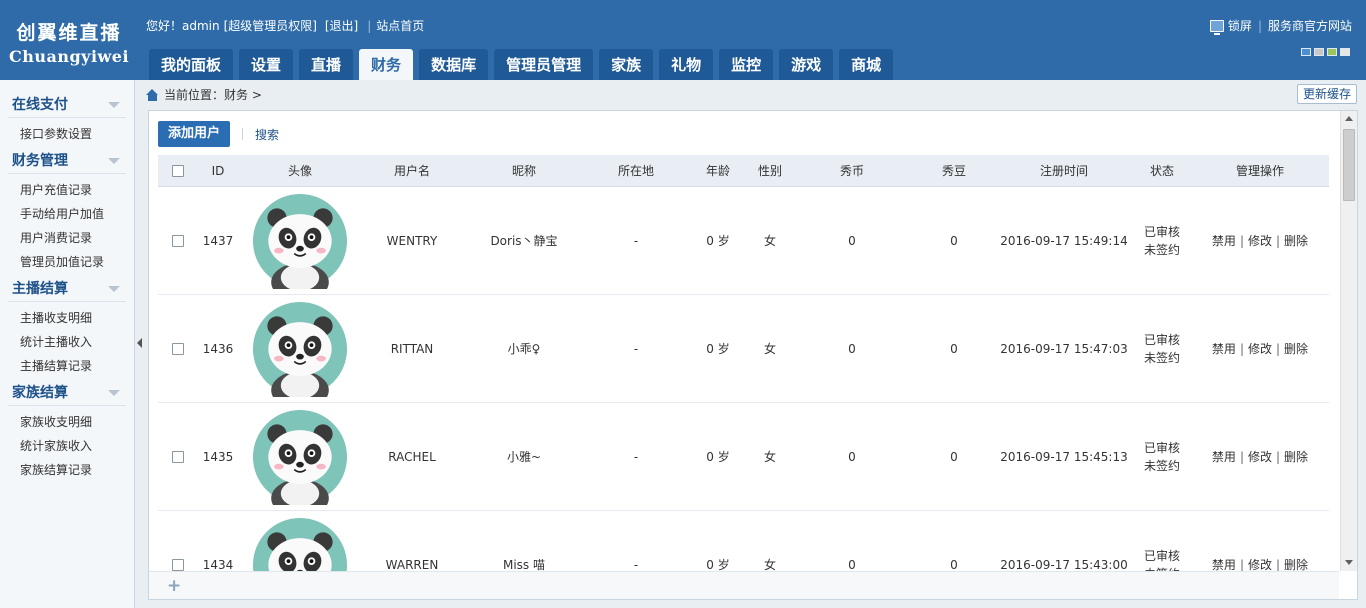 This screenshot has width=1366, height=608. I want to click on sidebar-group-title: 财务管理, so click(67, 161).